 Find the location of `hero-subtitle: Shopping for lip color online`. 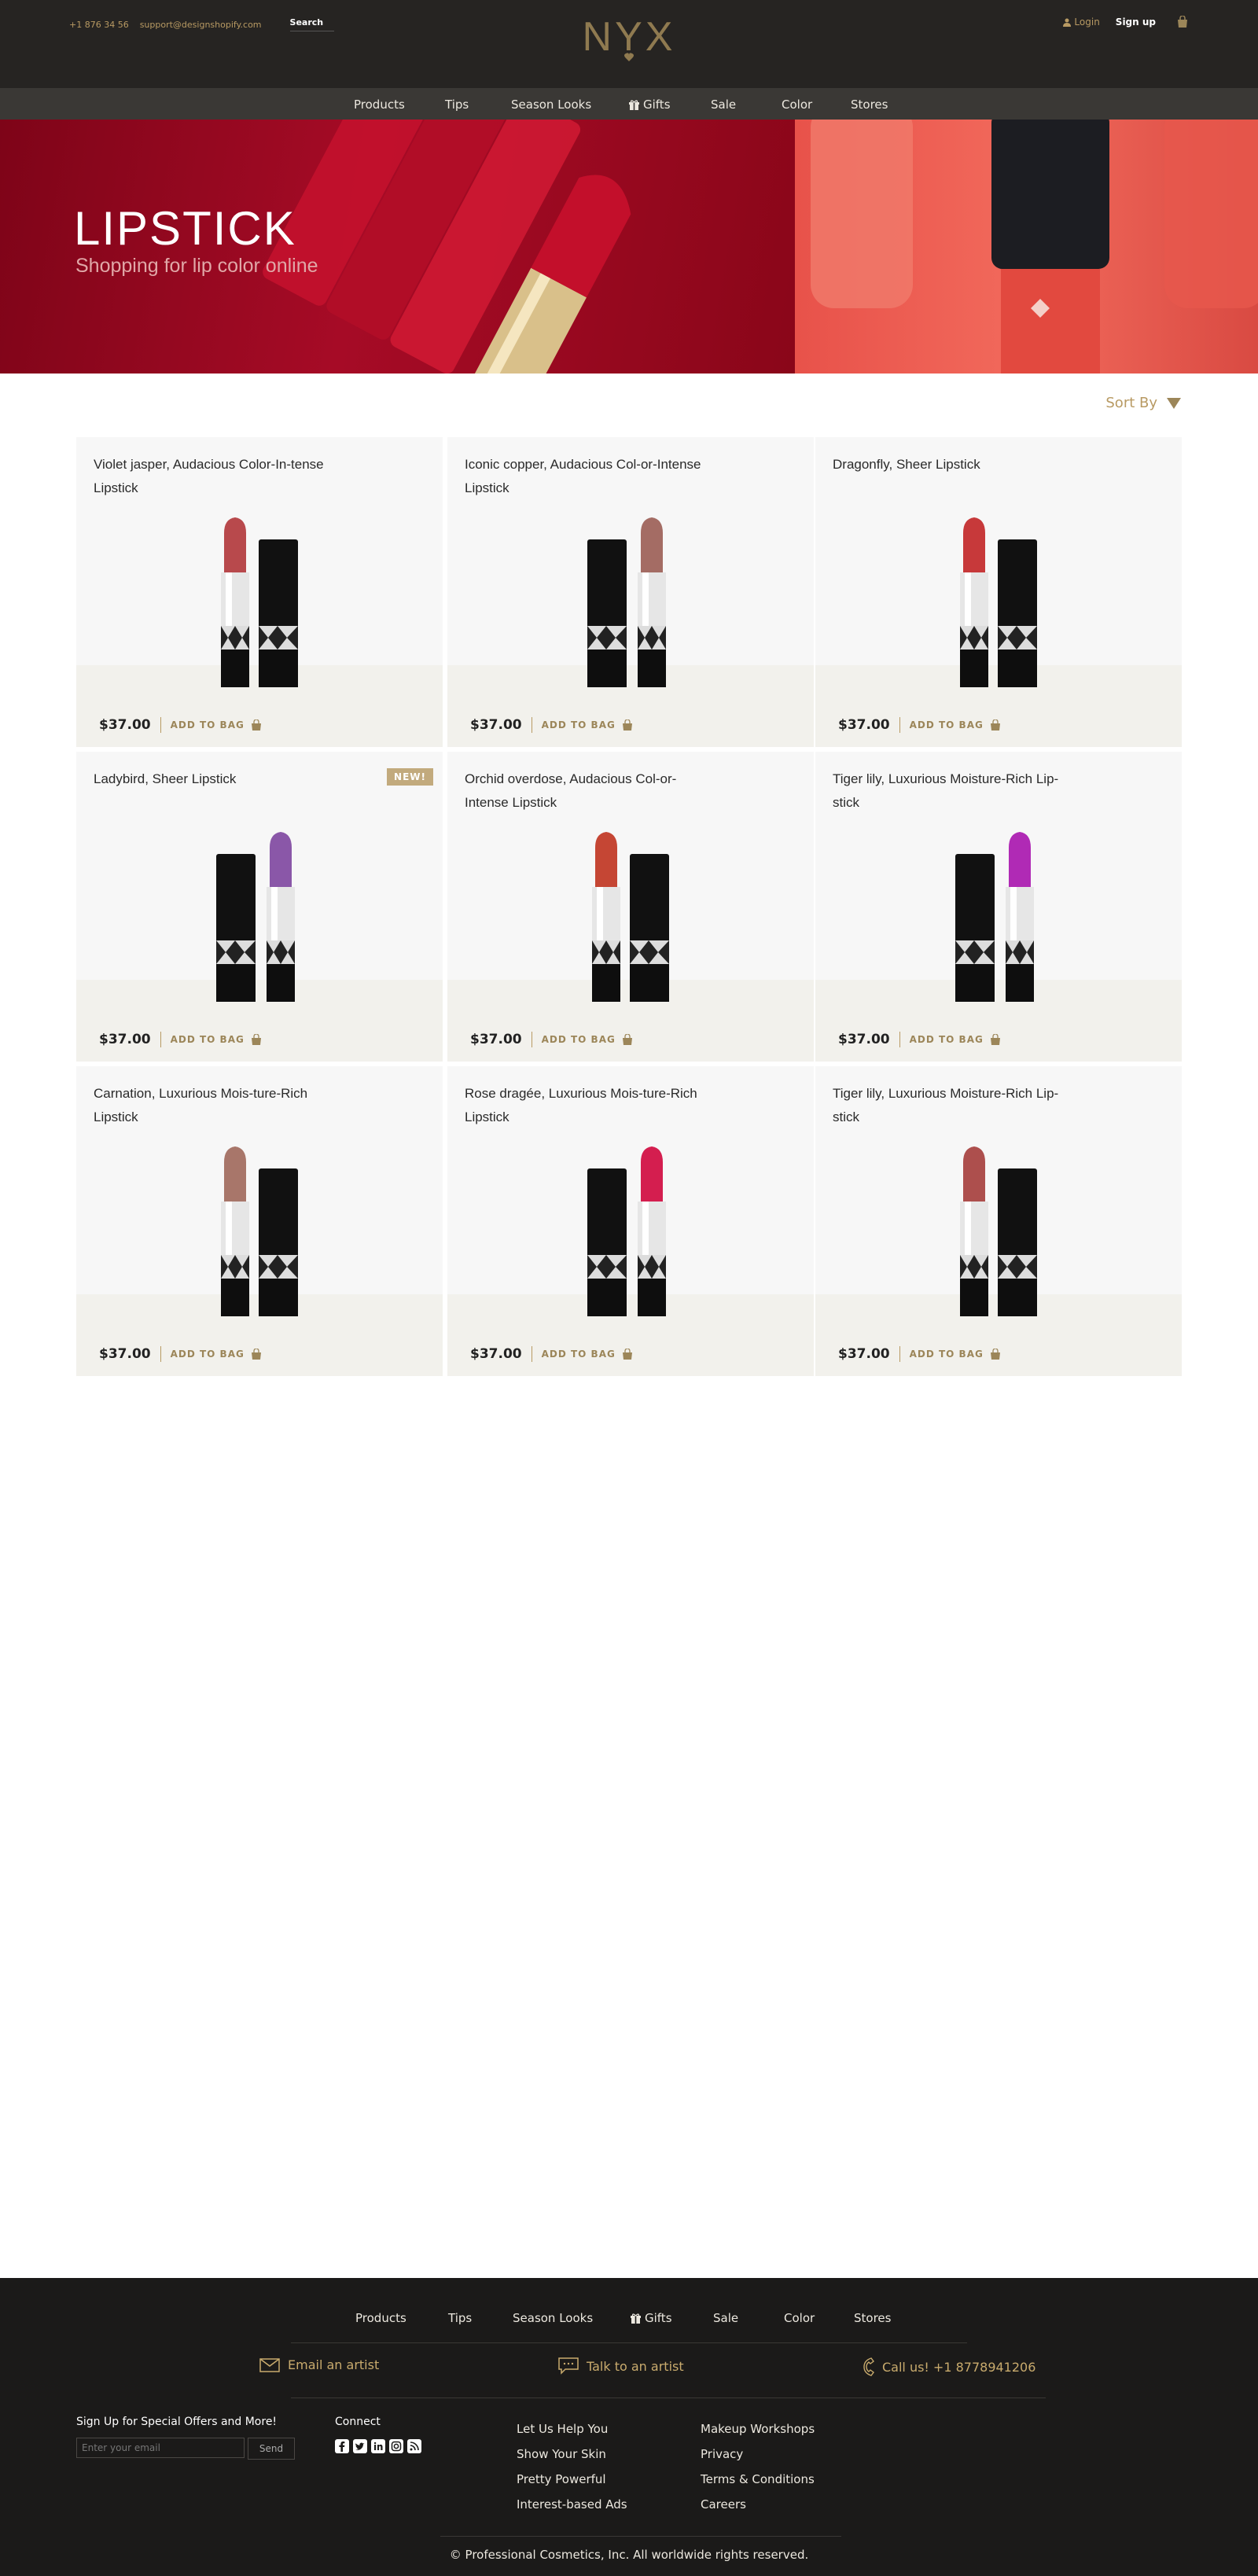

hero-subtitle: Shopping for lip color online is located at coordinates (196, 266).